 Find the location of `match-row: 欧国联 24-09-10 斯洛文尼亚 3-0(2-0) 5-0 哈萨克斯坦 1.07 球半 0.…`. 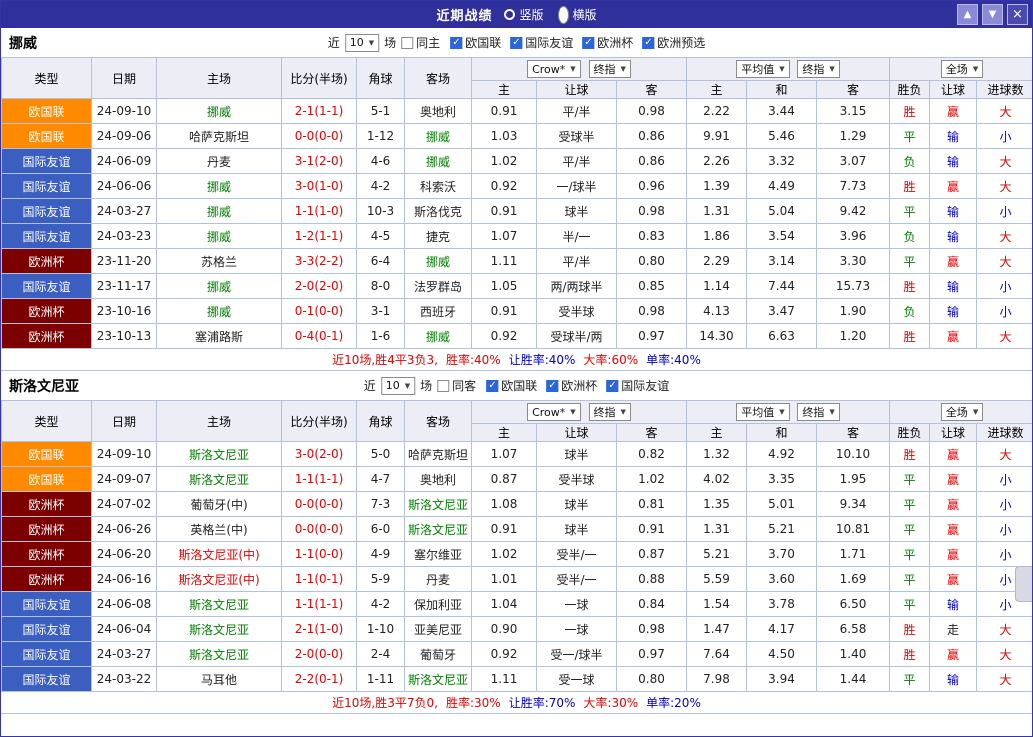

match-row: 欧国联 24-09-10 斯洛文尼亚 3-0(2-0) 5-0 哈萨克斯坦 1.07 球半 0.… is located at coordinates (516, 454).